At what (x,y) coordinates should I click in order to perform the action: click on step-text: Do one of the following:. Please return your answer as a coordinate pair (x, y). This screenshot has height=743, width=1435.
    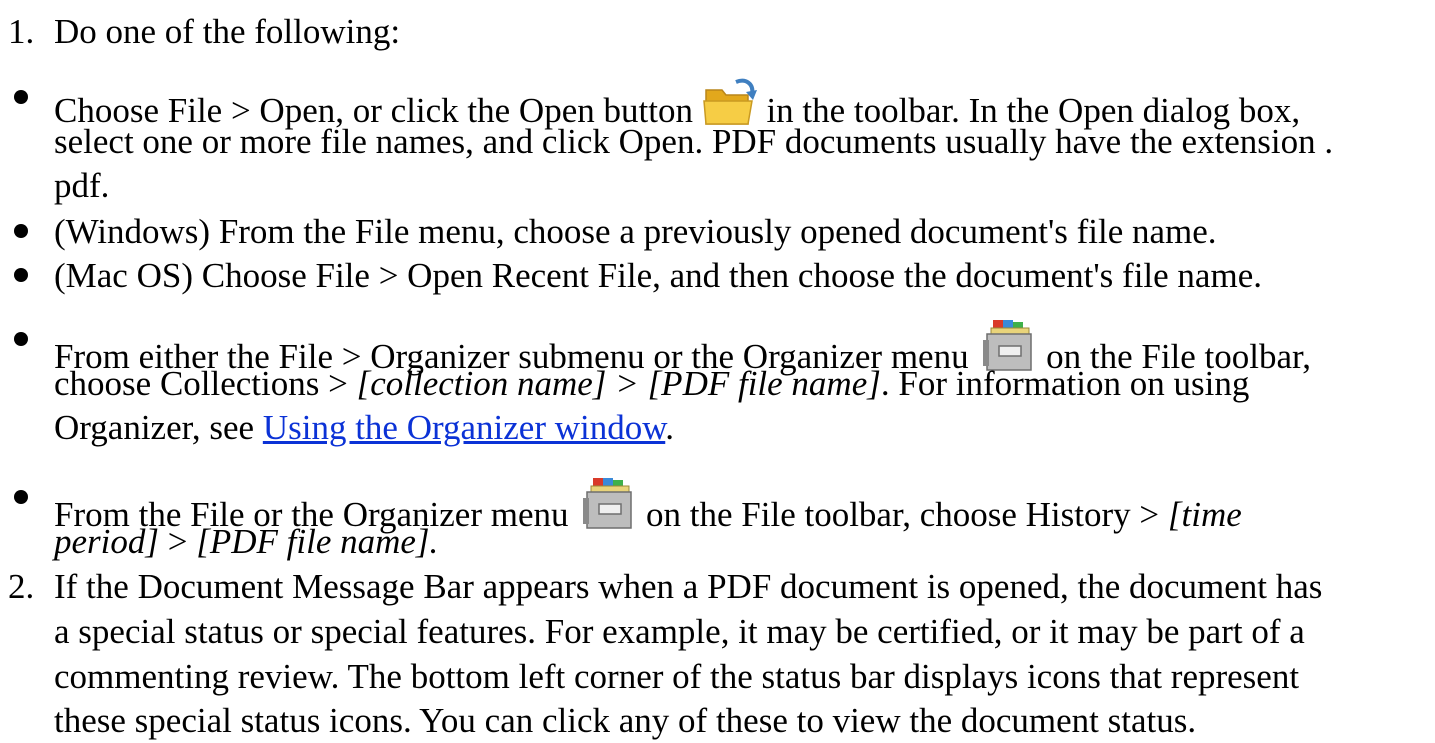
    Looking at the image, I should click on (227, 31).